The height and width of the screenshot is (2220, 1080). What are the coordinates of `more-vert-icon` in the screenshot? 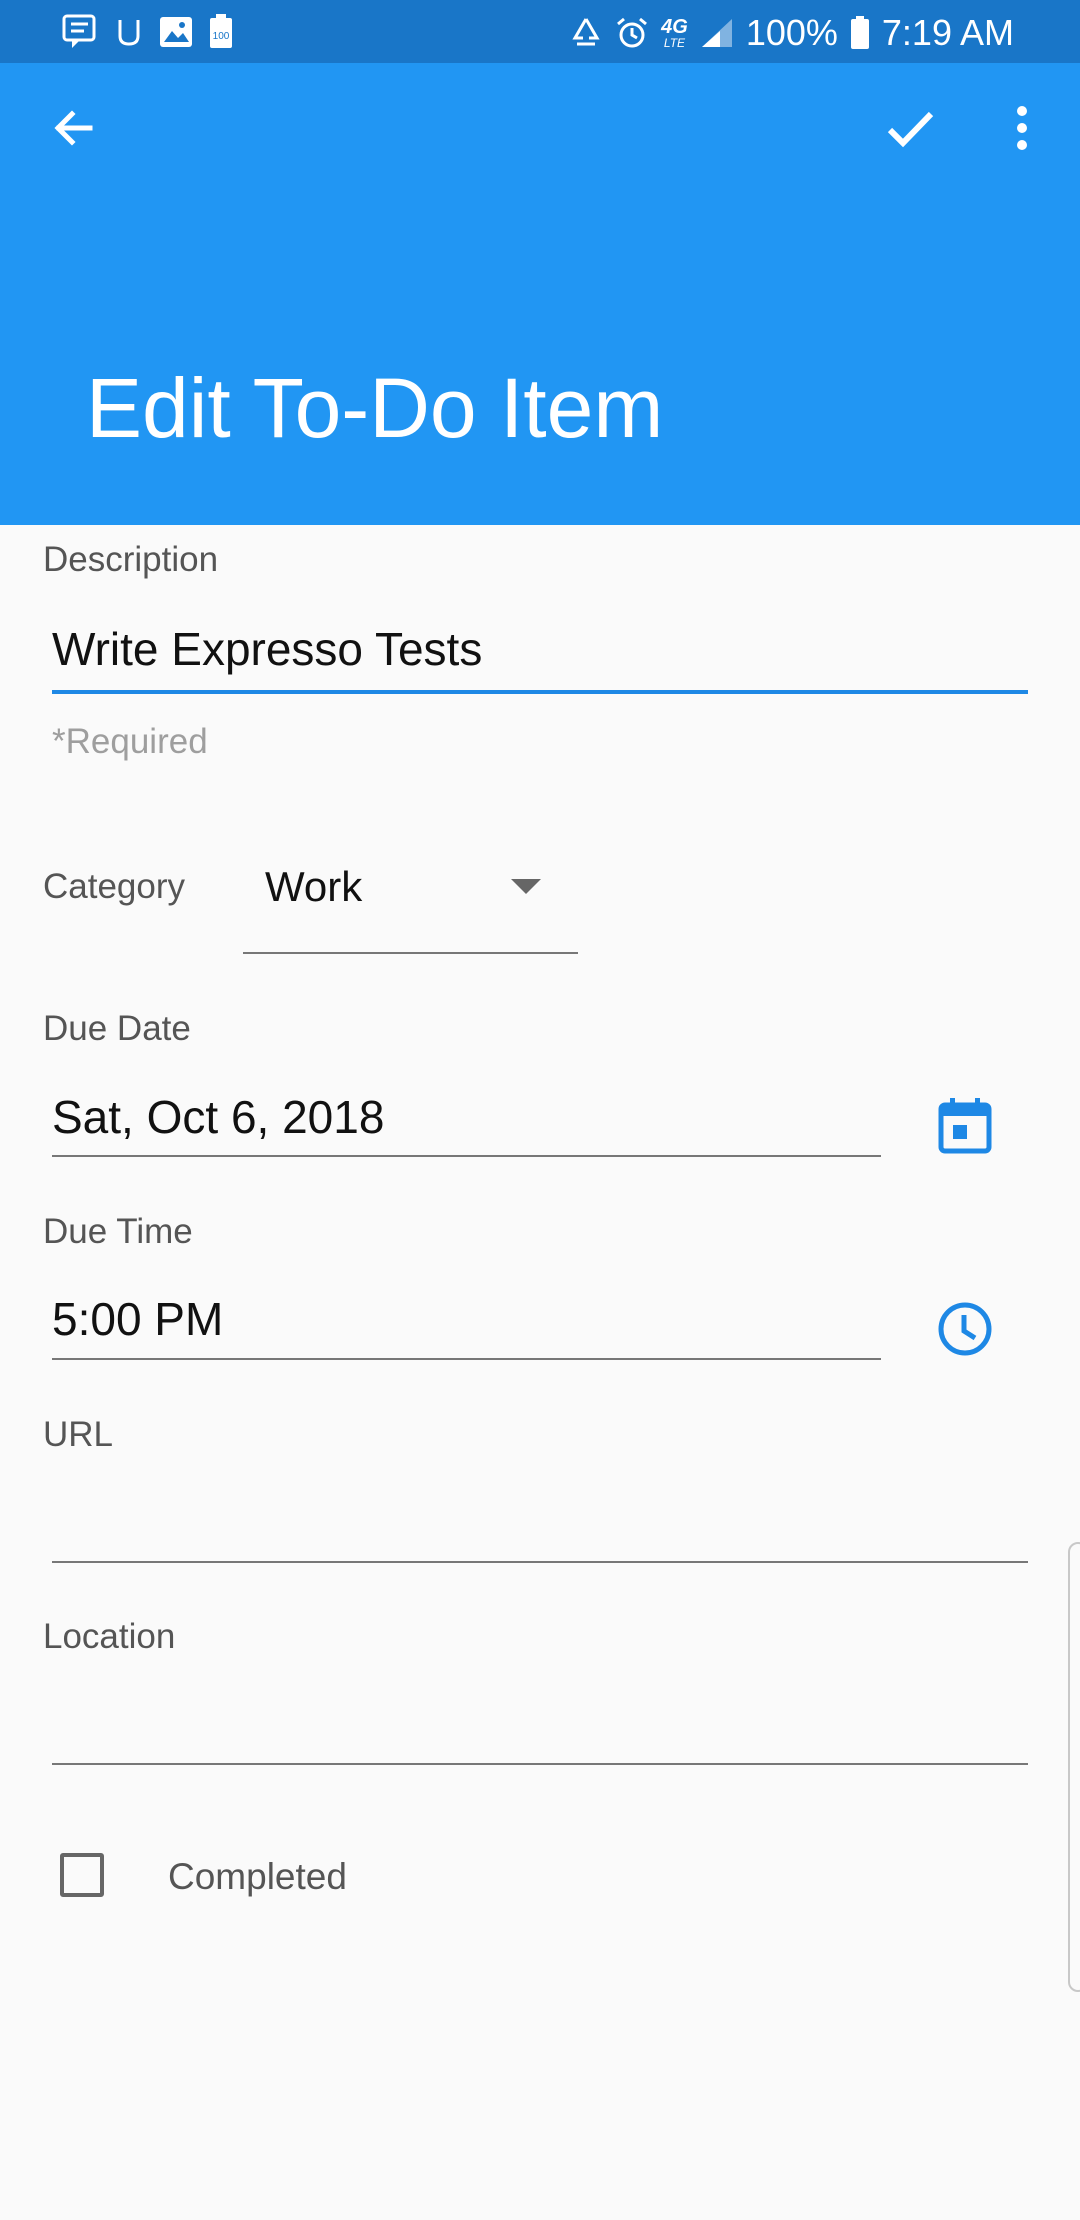 It's located at (1022, 128).